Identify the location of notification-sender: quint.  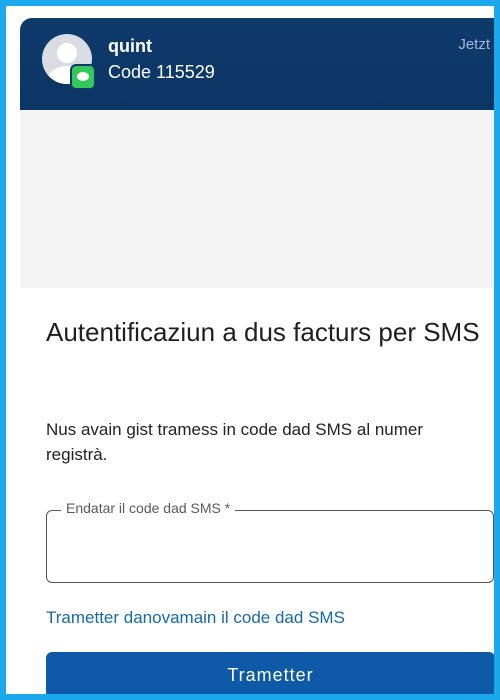
(130, 46).